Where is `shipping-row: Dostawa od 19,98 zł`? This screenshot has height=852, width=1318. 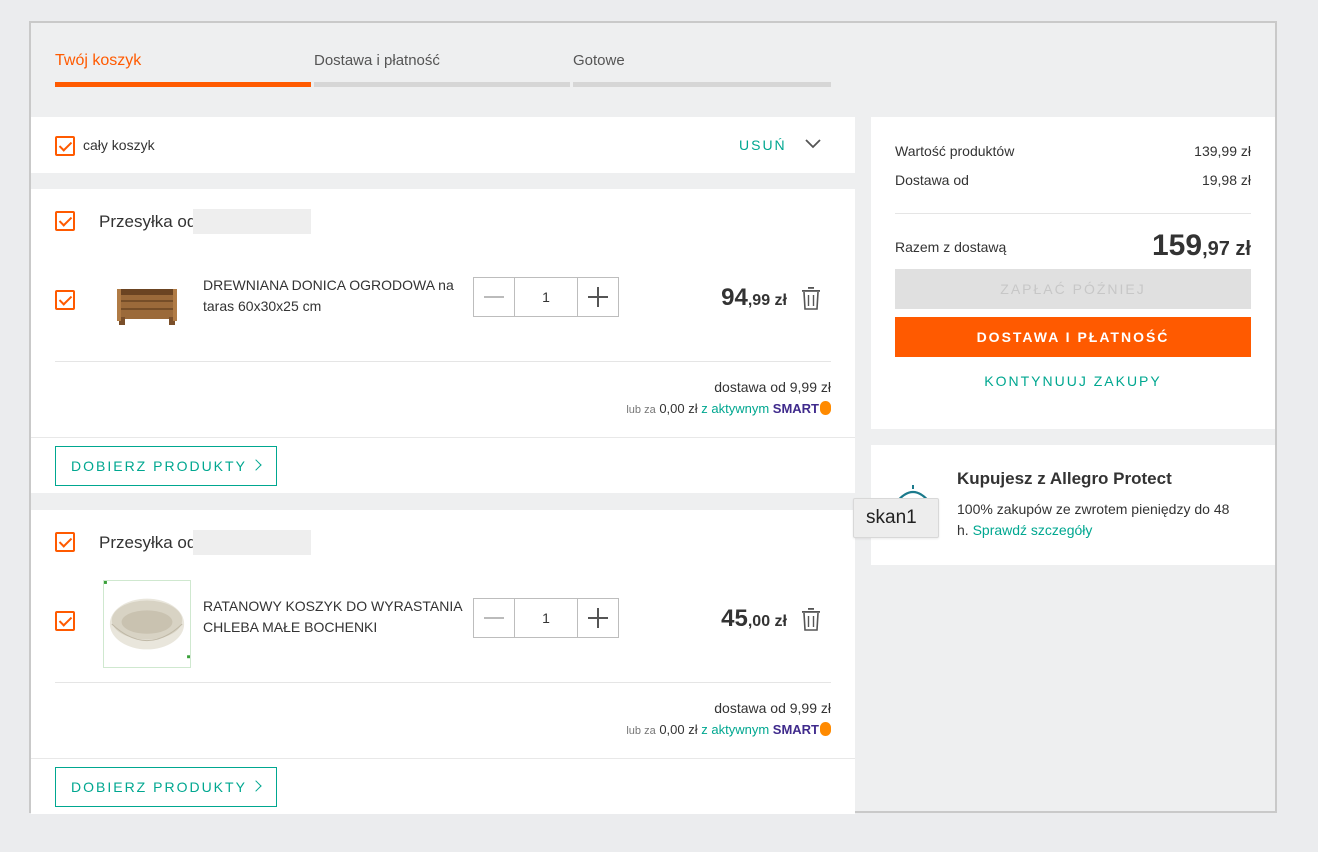 shipping-row: Dostawa od 19,98 zł is located at coordinates (1073, 180).